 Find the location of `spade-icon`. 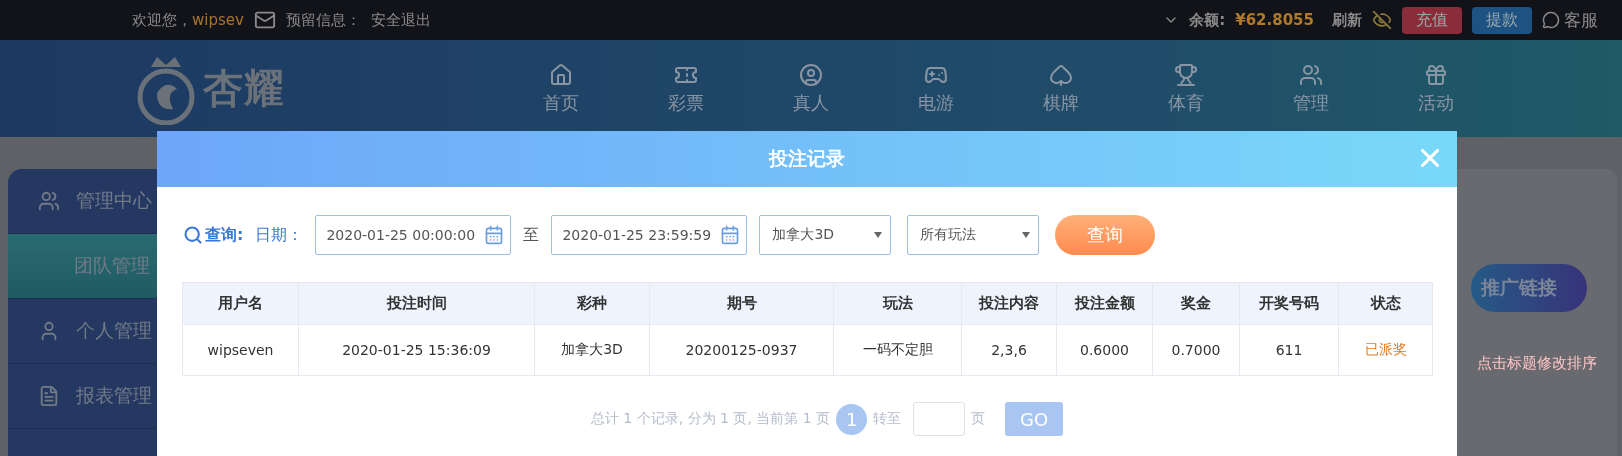

spade-icon is located at coordinates (1060, 74).